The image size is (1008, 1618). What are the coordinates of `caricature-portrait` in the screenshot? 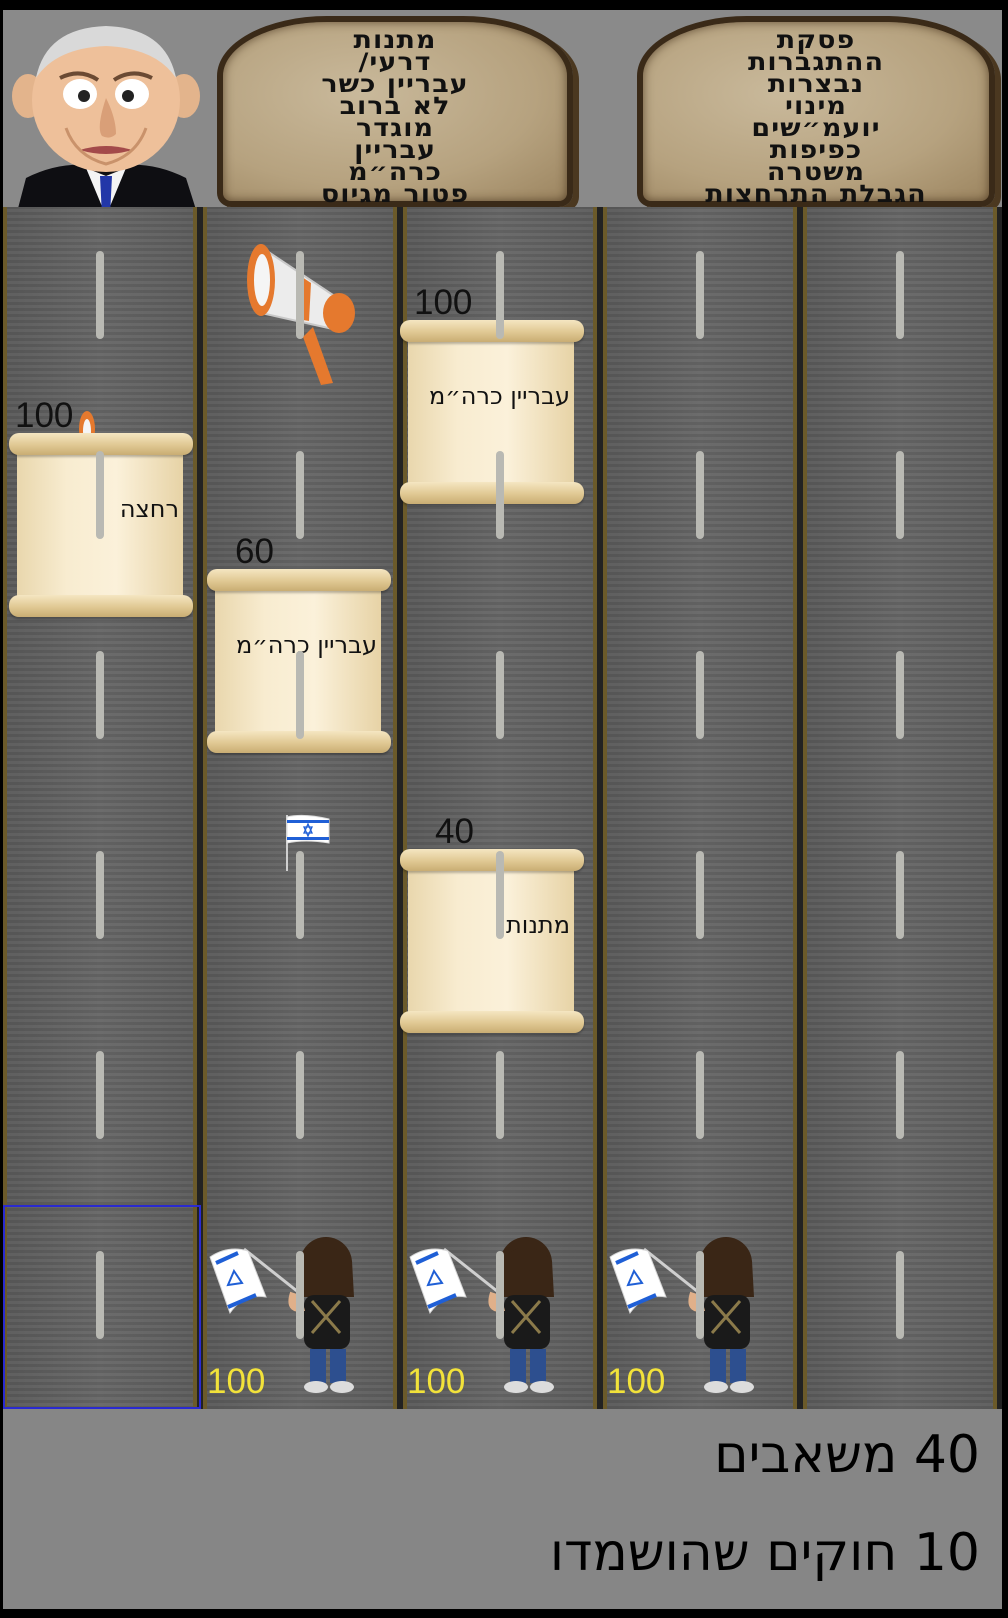 It's located at (106, 117).